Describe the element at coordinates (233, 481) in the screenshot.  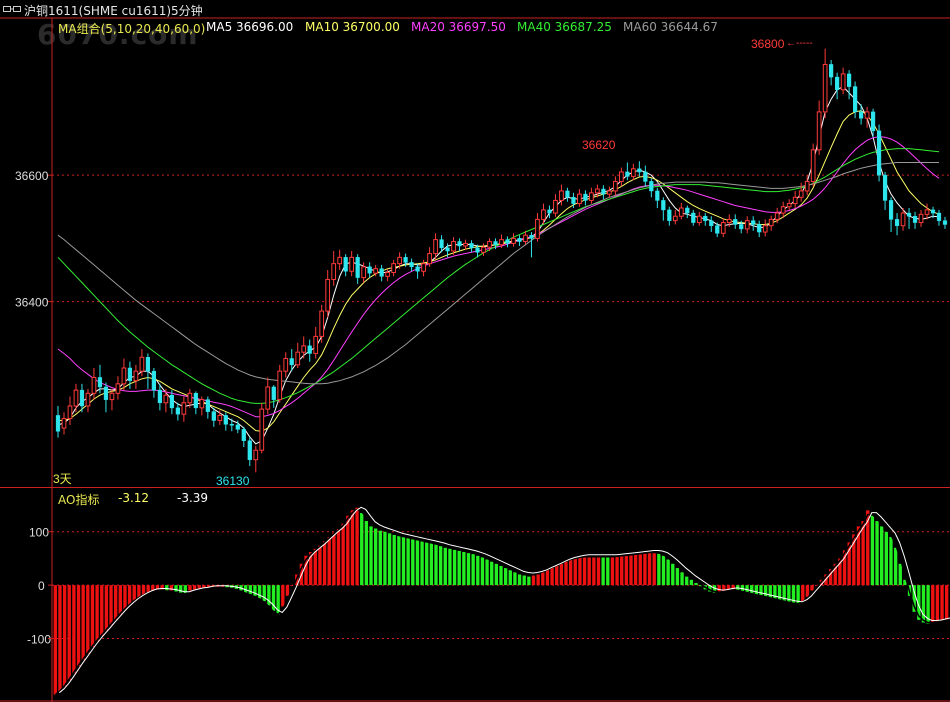
I see `low-label: 36130` at that location.